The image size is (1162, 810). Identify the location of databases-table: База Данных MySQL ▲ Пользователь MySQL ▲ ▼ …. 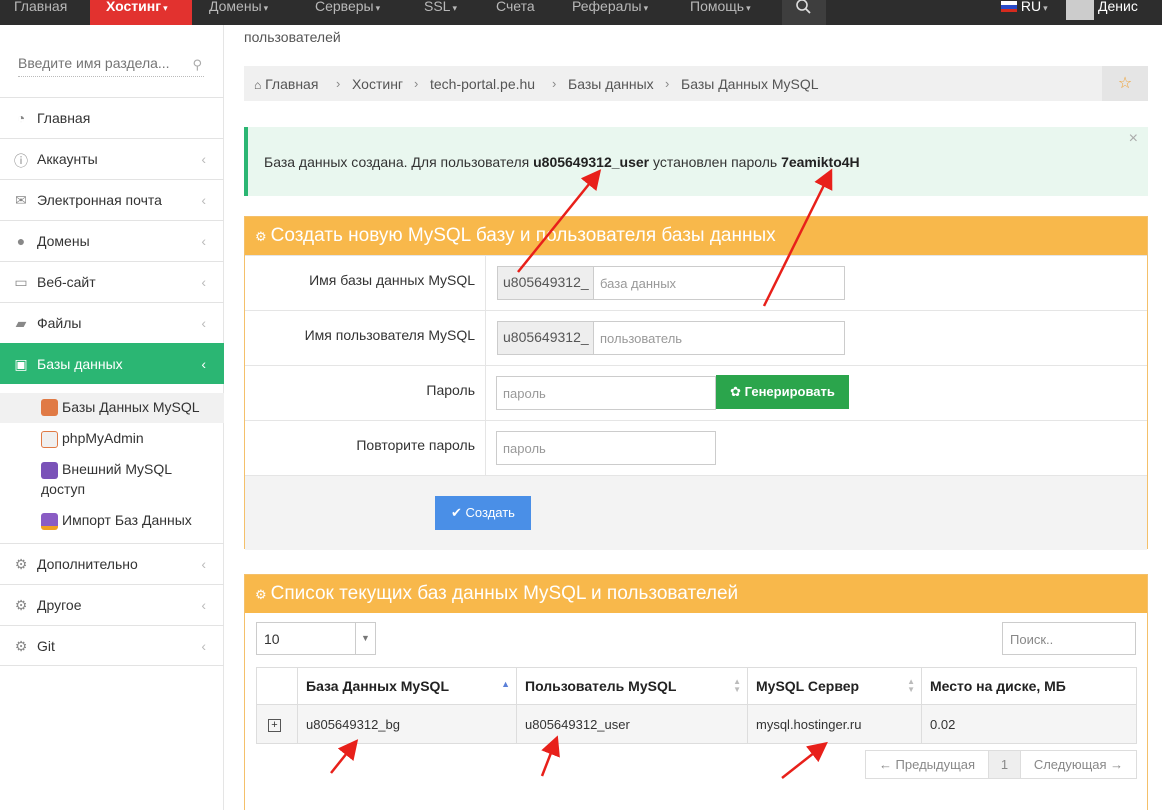
(696, 705).